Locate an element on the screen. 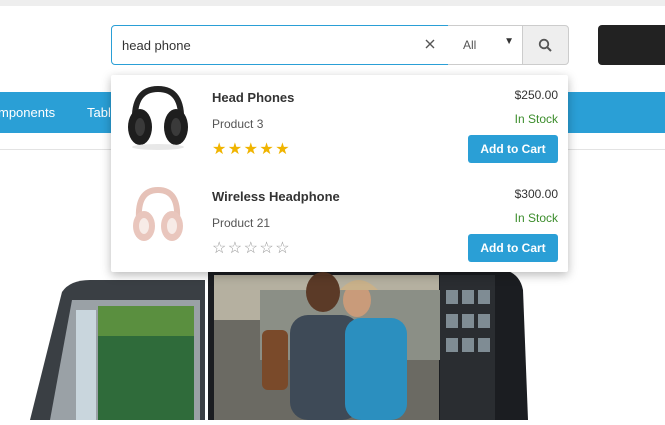  caret-down-icon: ▼ is located at coordinates (509, 41).